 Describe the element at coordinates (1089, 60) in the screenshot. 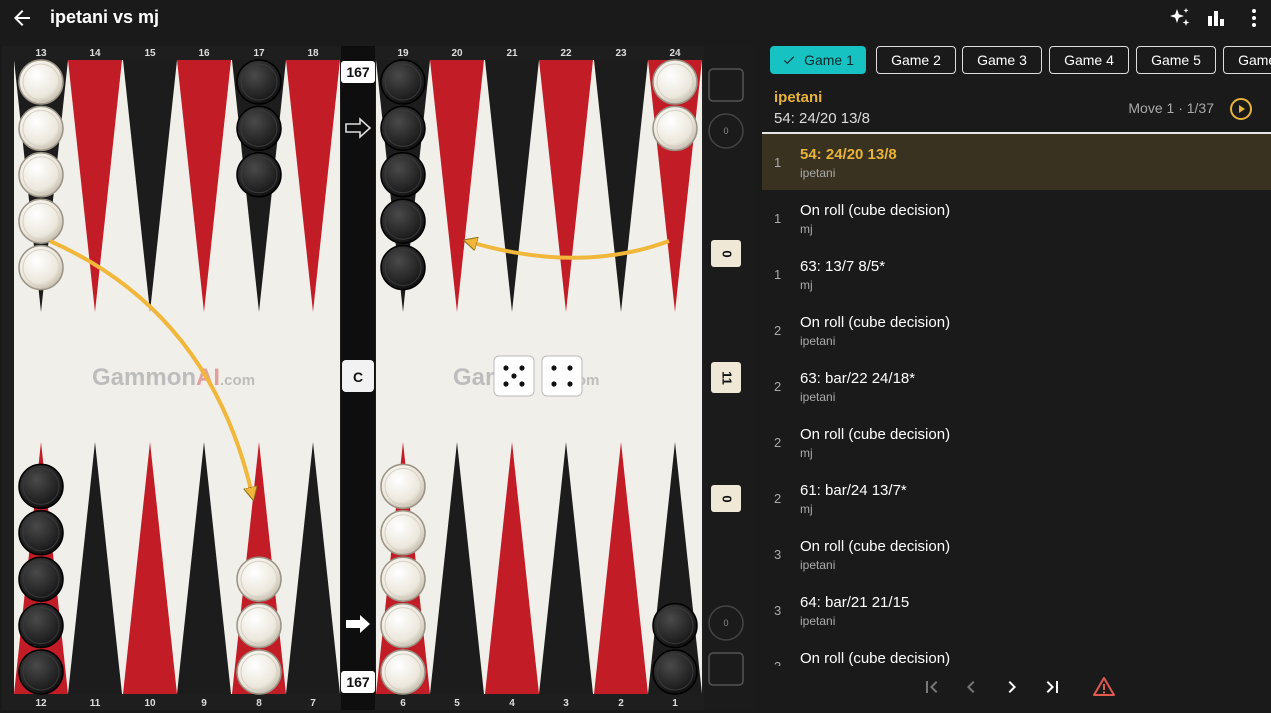

I see `tab-game-4: Game 4` at that location.